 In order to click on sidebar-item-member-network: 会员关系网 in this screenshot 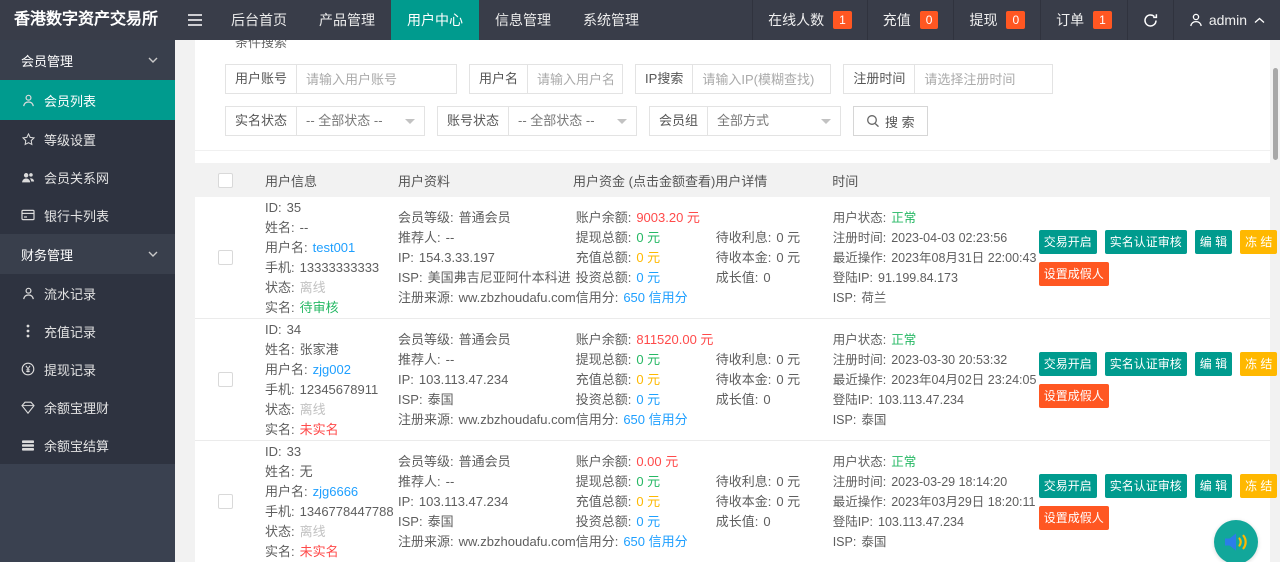, I will do `click(87, 177)`.